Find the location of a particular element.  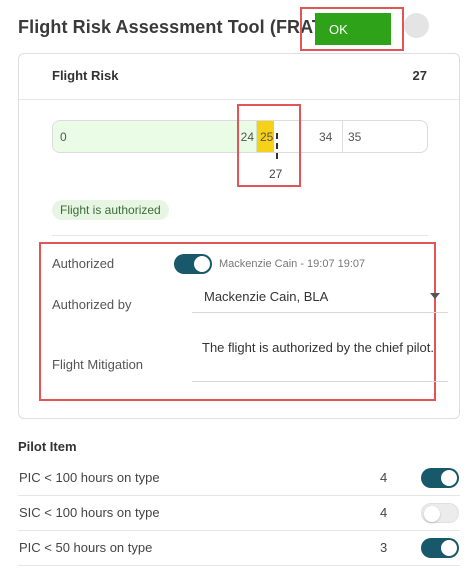

ok-status-button: OK is located at coordinates (353, 29).